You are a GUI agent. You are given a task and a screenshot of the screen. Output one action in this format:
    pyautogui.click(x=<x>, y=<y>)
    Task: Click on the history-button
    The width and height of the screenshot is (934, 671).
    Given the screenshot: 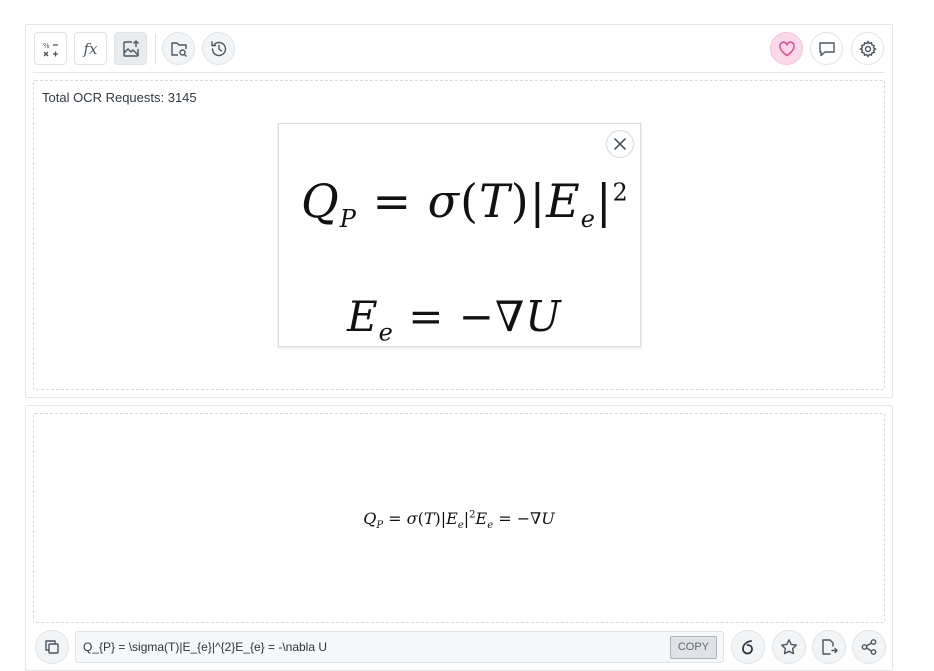 What is the action you would take?
    pyautogui.click(x=218, y=48)
    